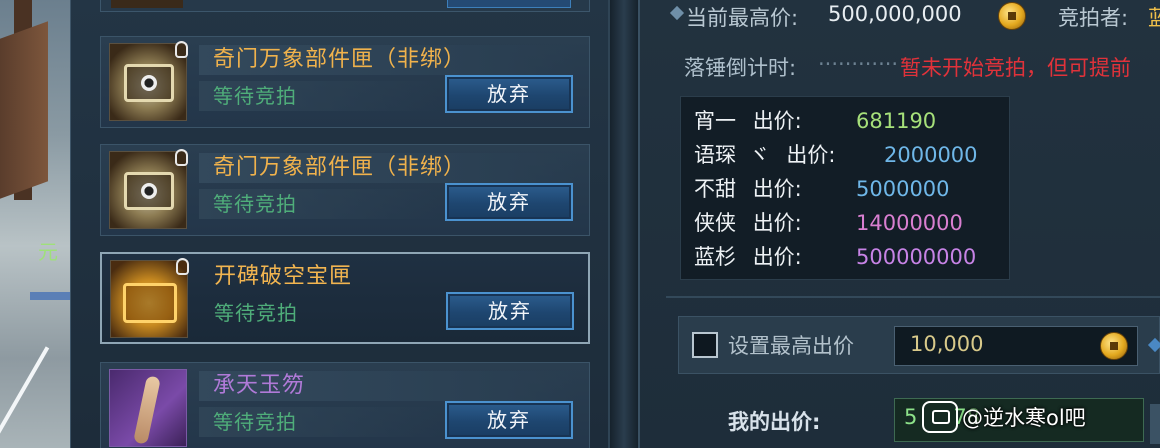  I want to click on watermark-text: @逆水寒ol吧, so click(1024, 418).